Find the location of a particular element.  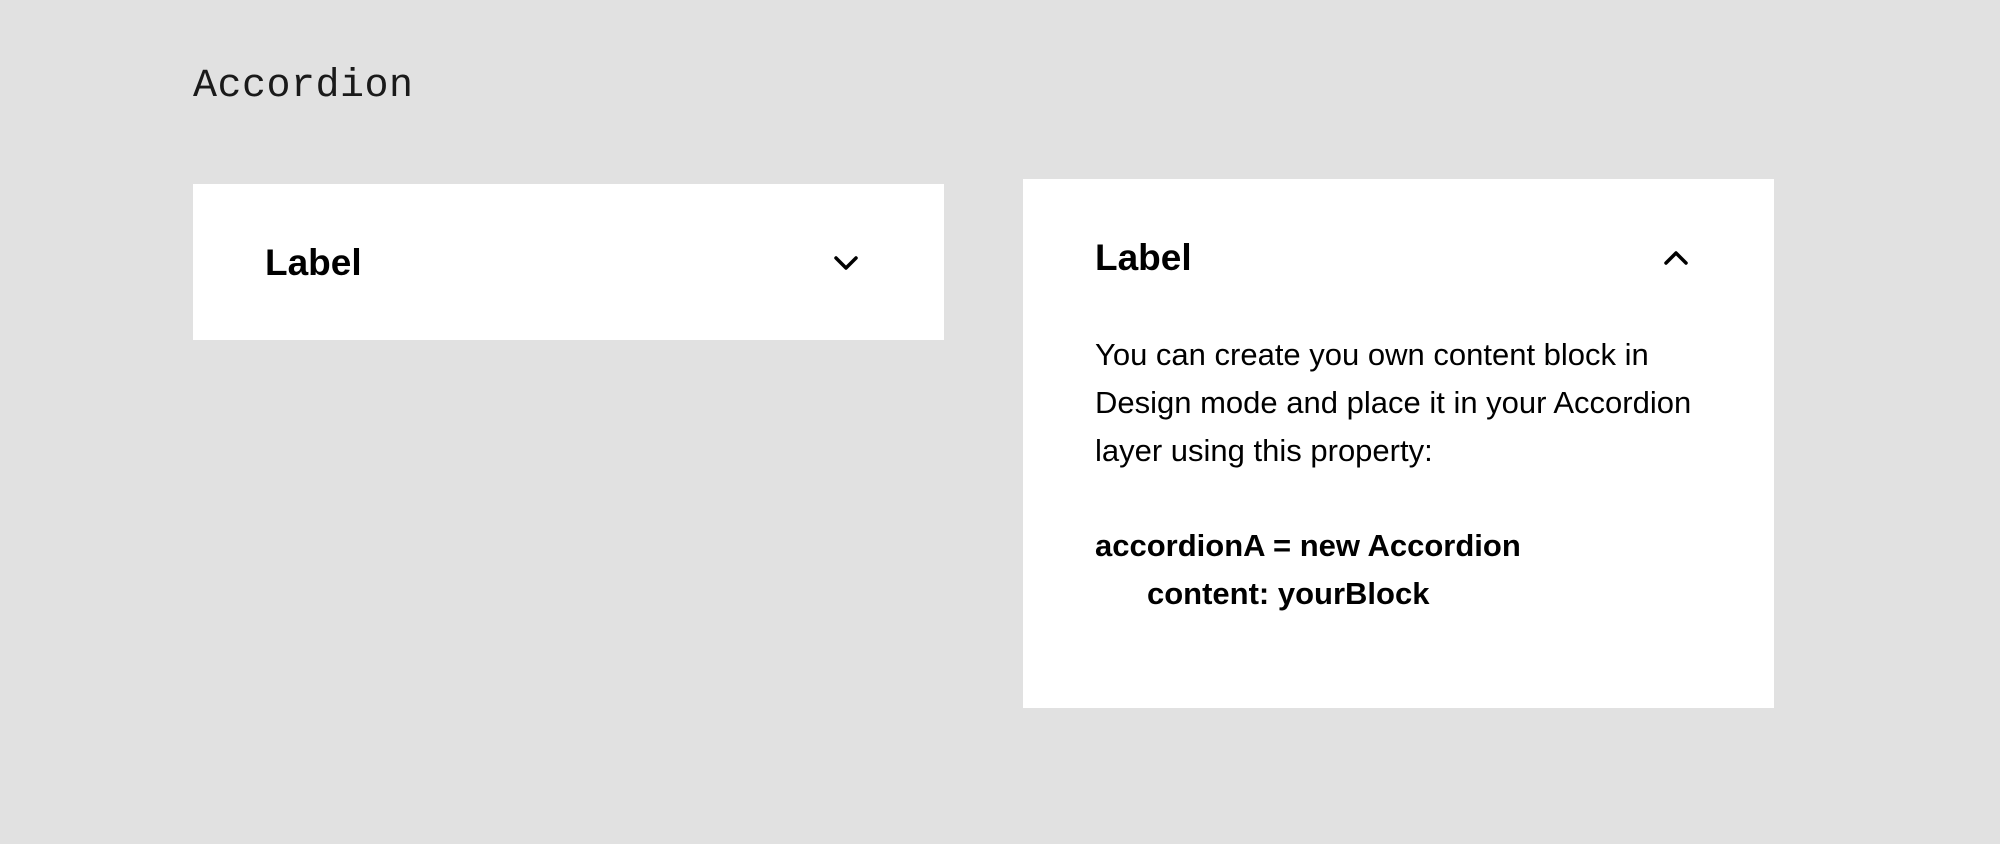

page-title: Accordion is located at coordinates (303, 86).